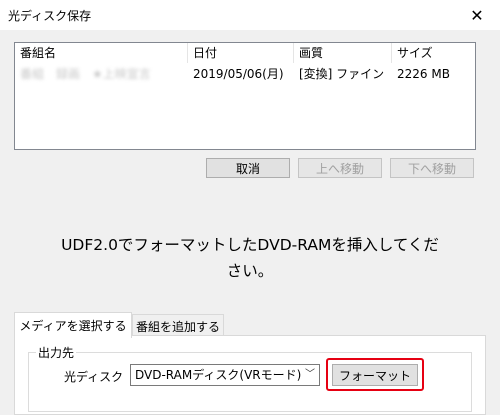  What do you see at coordinates (310, 374) in the screenshot?
I see `chevron-down-icon: ﹀` at bounding box center [310, 374].